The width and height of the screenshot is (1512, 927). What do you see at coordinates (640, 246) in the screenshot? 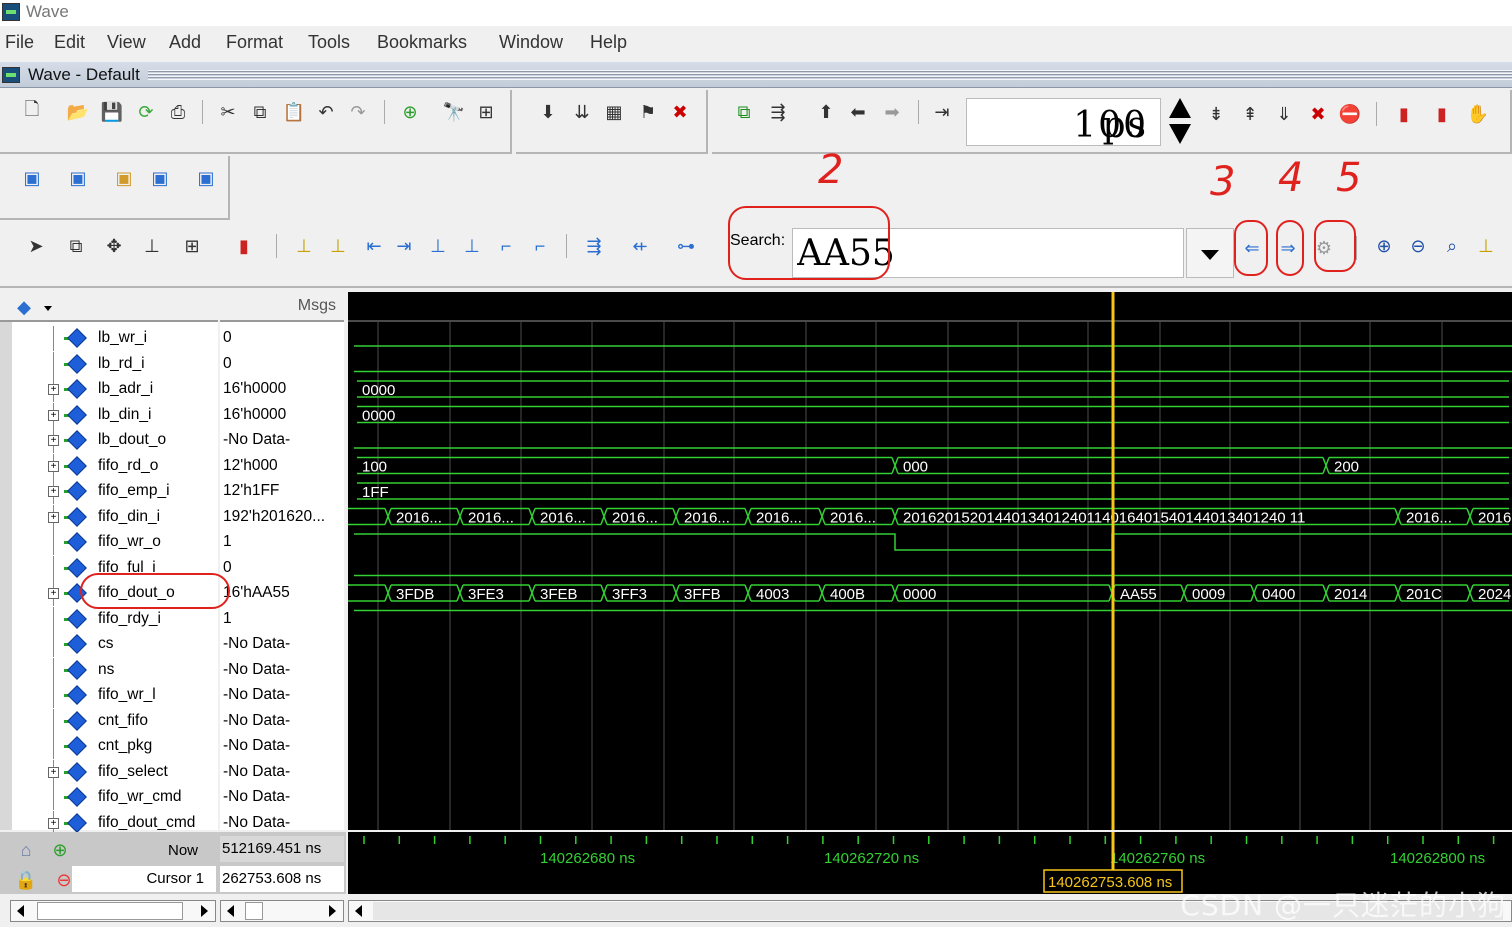
I see `collapse-icon: ⇷` at bounding box center [640, 246].